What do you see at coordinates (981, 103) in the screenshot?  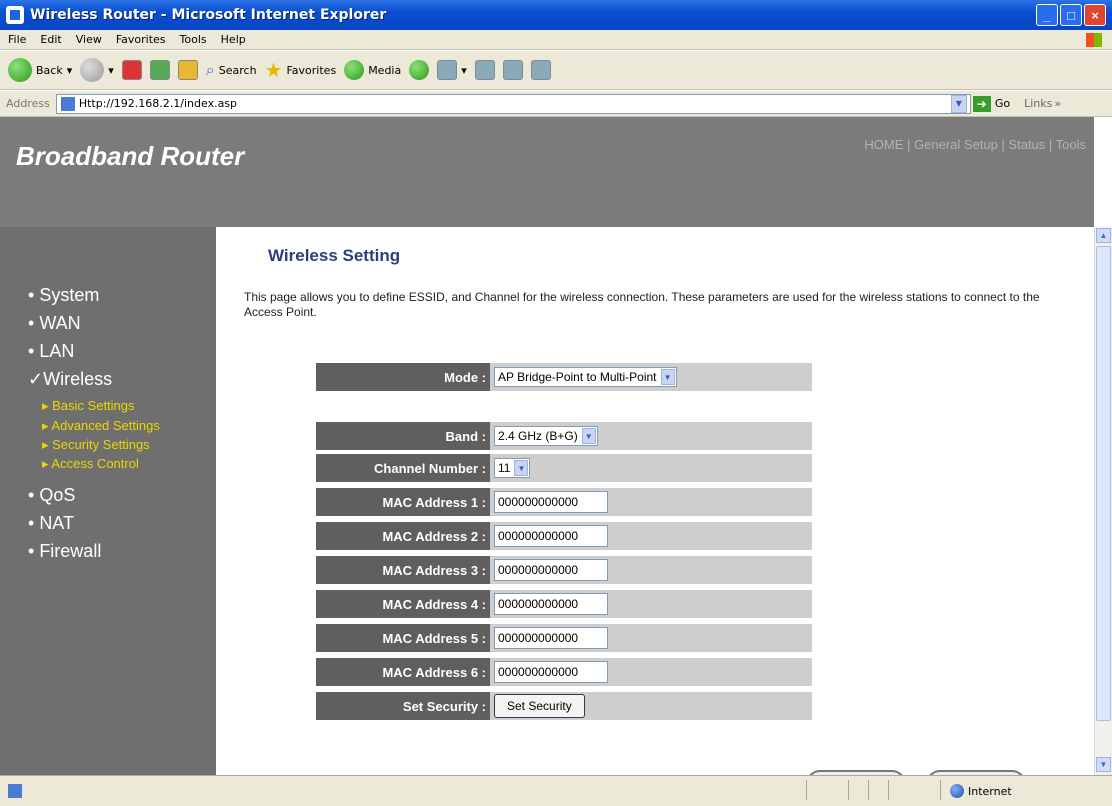 I see `go-arrow-icon: ➔` at bounding box center [981, 103].